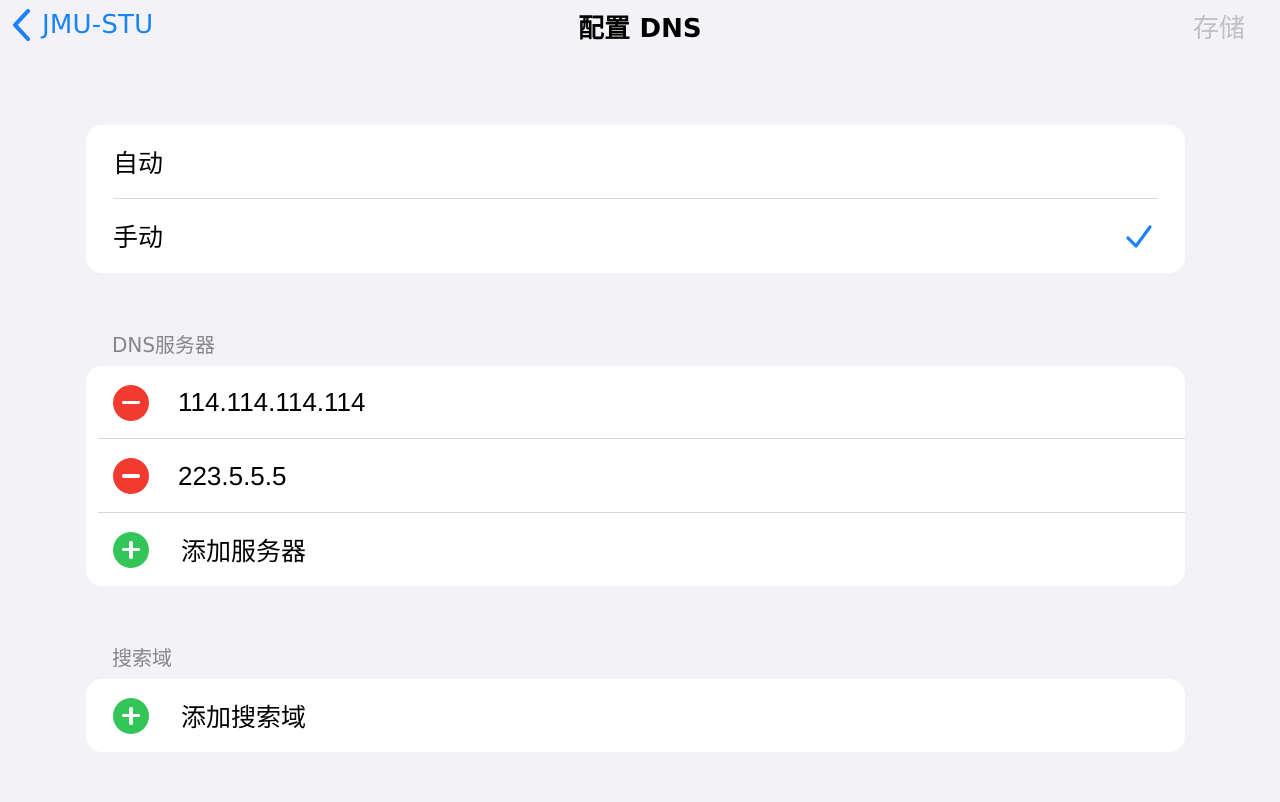 The width and height of the screenshot is (1280, 802). I want to click on dns-server-row: 223.5.5.5, so click(635, 476).